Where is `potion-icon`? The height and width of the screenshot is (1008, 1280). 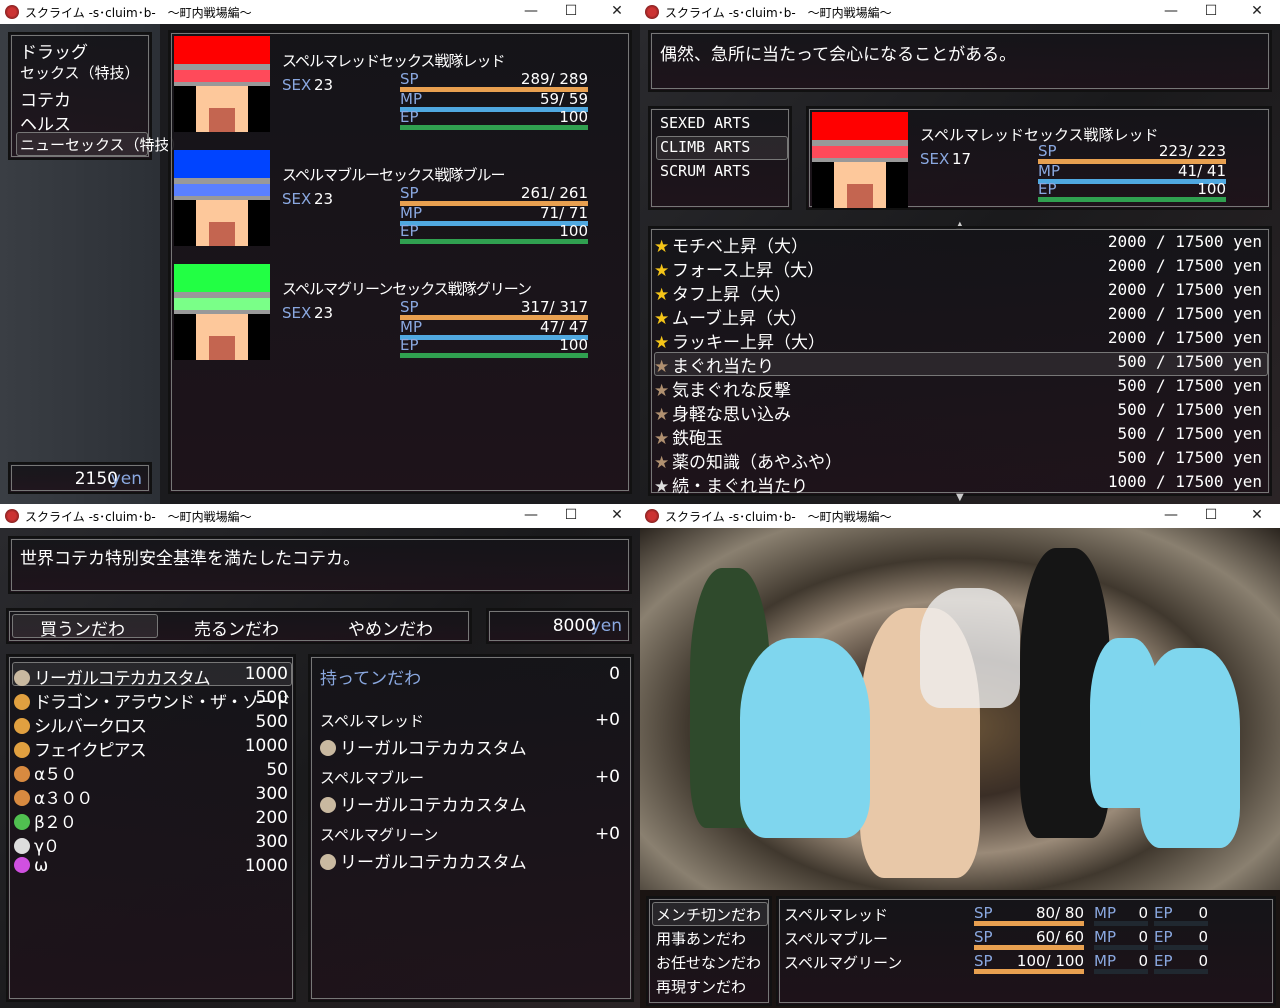
potion-icon is located at coordinates (22, 865).